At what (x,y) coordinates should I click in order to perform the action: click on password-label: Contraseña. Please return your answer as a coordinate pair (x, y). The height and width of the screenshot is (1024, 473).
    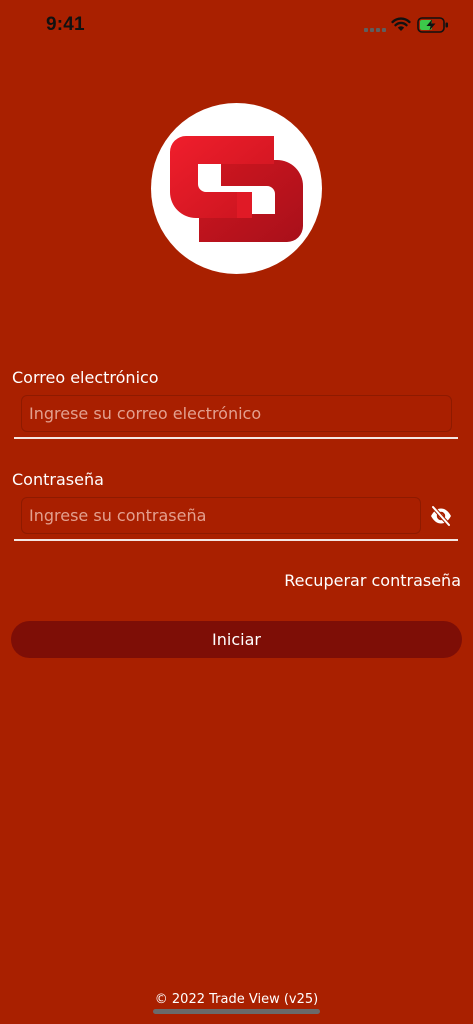
    Looking at the image, I should click on (58, 479).